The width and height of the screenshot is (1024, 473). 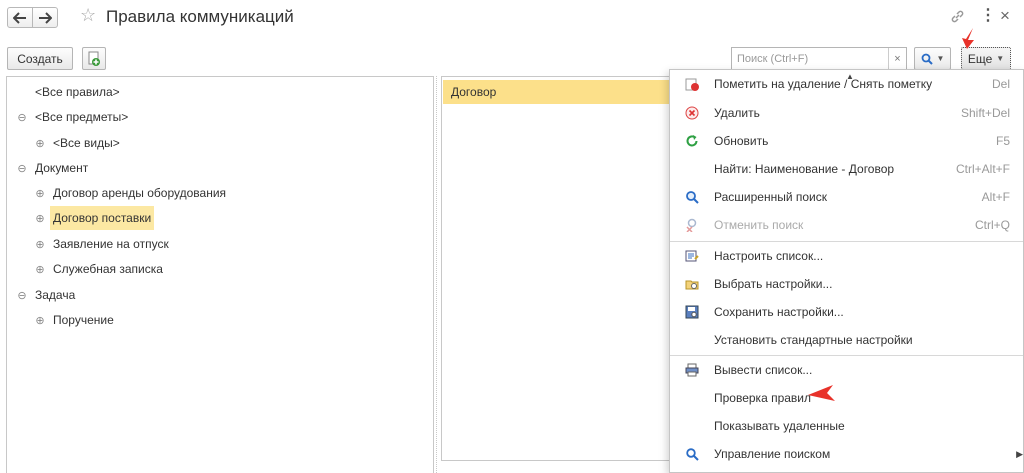 What do you see at coordinates (737, 113) in the screenshot?
I see `menu-item-label: Удалить` at bounding box center [737, 113].